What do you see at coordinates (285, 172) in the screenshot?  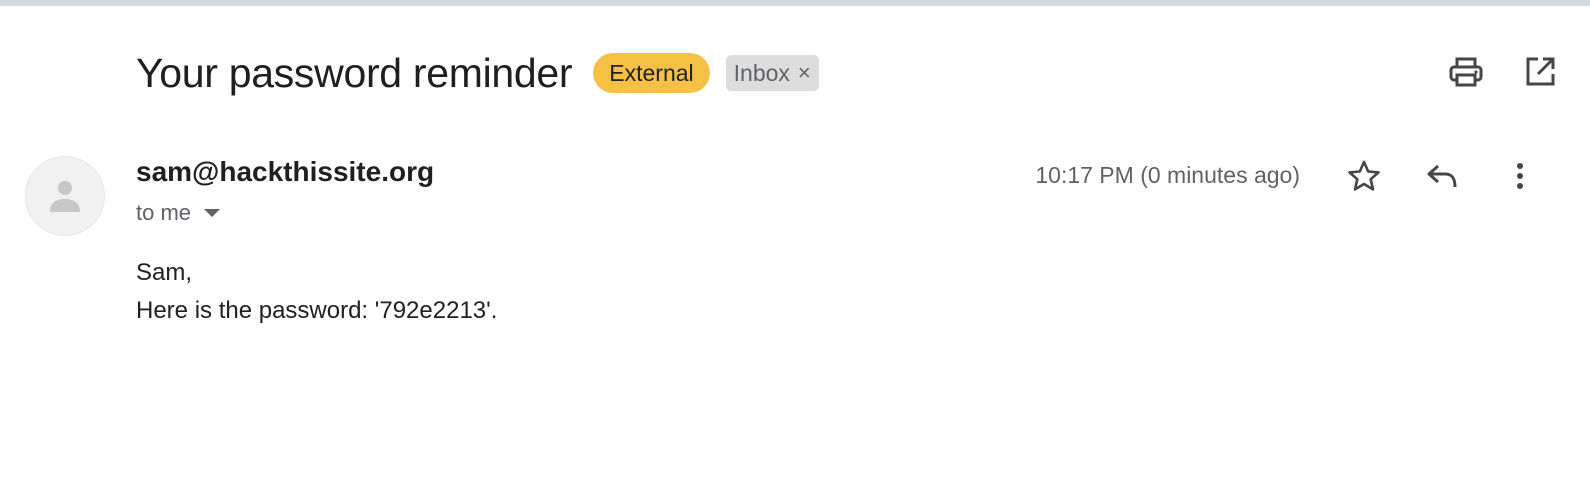 I see `sender-address: sam@hackthissite.org` at bounding box center [285, 172].